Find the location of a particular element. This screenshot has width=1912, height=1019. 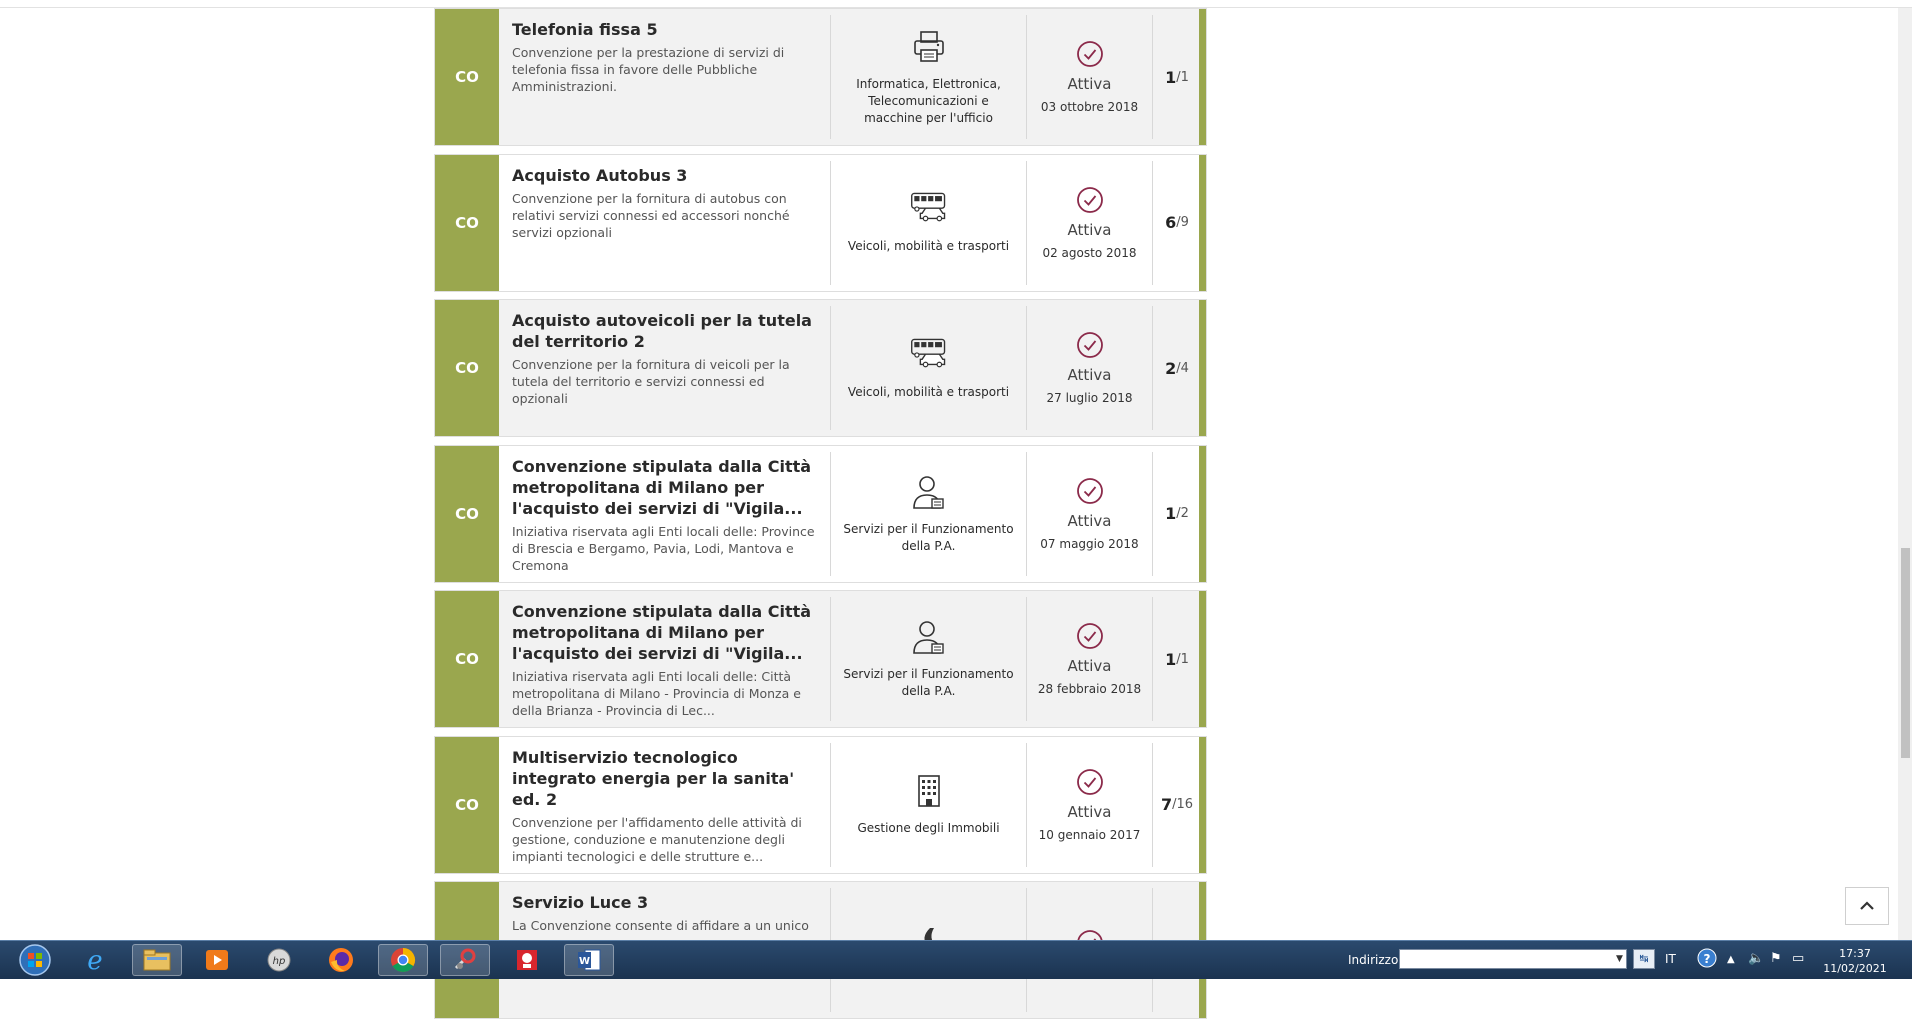

status-cell: Attiva 27 luglio 2018 is located at coordinates (1089, 368).